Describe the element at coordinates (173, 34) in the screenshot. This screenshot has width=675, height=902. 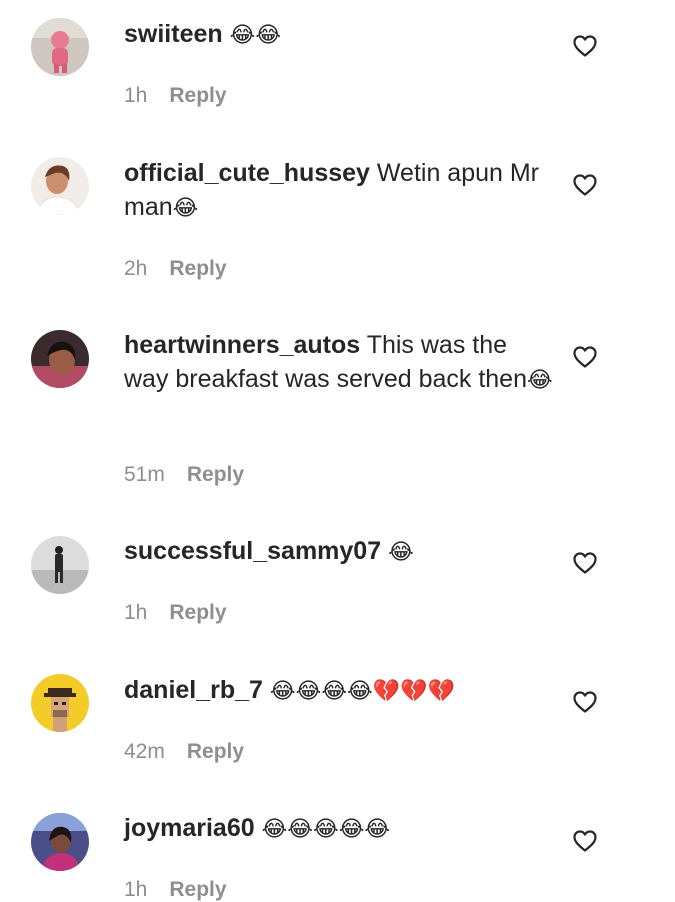
I see `username: swiiteen` at that location.